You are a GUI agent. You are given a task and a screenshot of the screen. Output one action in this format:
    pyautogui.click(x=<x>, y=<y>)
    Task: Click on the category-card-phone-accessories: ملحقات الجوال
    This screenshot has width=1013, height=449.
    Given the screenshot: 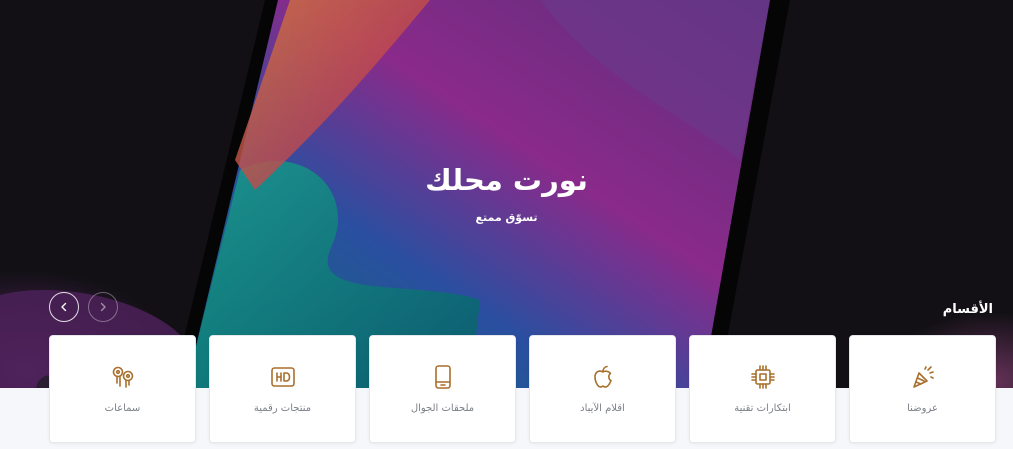 What is the action you would take?
    pyautogui.click(x=442, y=389)
    